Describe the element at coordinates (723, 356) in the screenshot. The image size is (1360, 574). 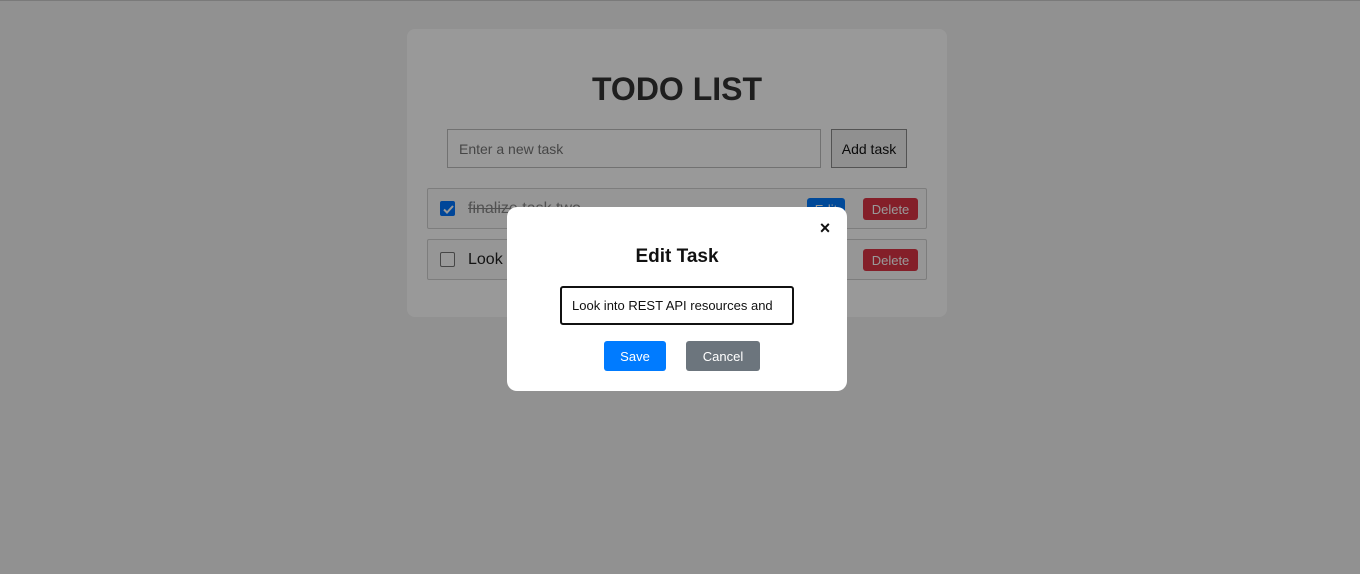
I see `cancel-button: Cancel` at that location.